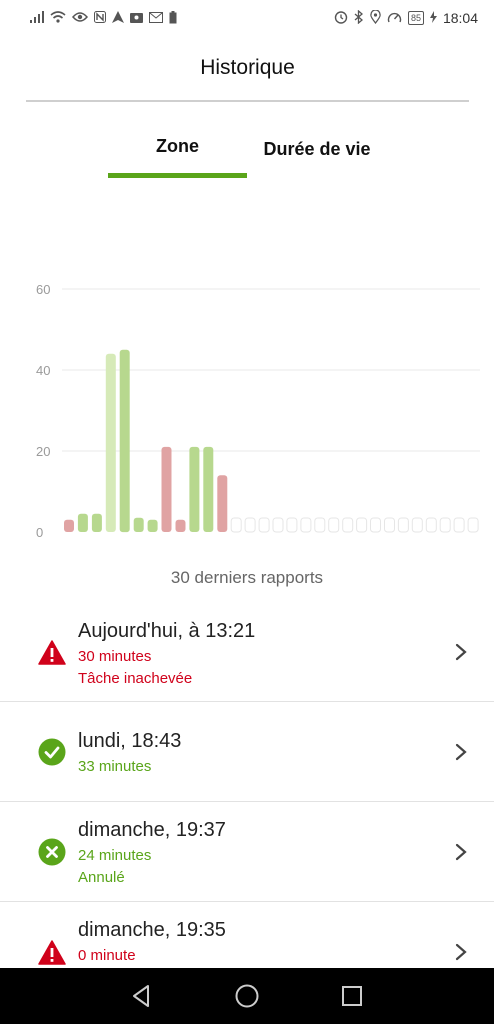 The width and height of the screenshot is (494, 1024). I want to click on y-tick-label: 40, so click(43, 370).